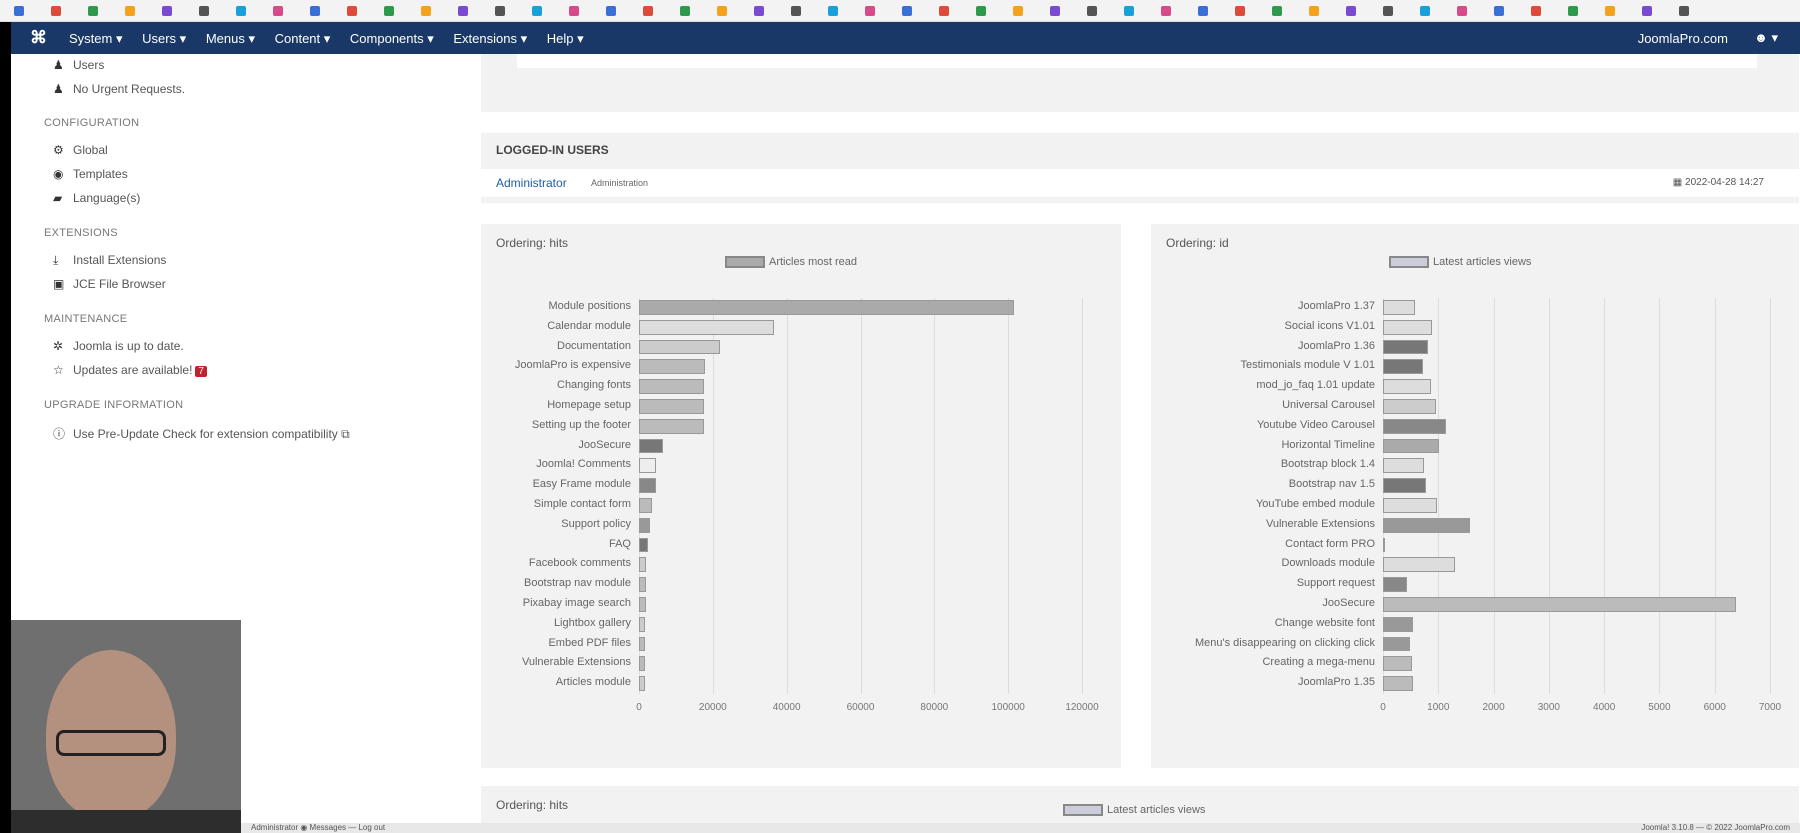 Image resolution: width=1800 pixels, height=833 pixels. What do you see at coordinates (1548, 707) in the screenshot?
I see `chart-tick-label: 3000` at bounding box center [1548, 707].